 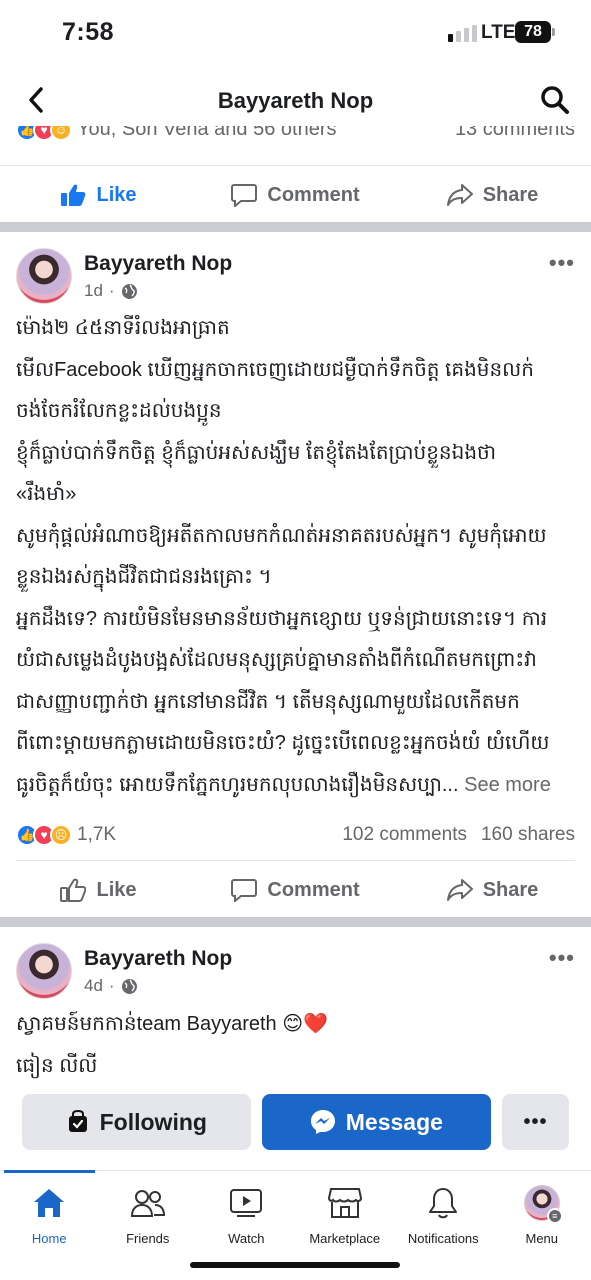 What do you see at coordinates (295, 1265) in the screenshot?
I see `home-indicator` at bounding box center [295, 1265].